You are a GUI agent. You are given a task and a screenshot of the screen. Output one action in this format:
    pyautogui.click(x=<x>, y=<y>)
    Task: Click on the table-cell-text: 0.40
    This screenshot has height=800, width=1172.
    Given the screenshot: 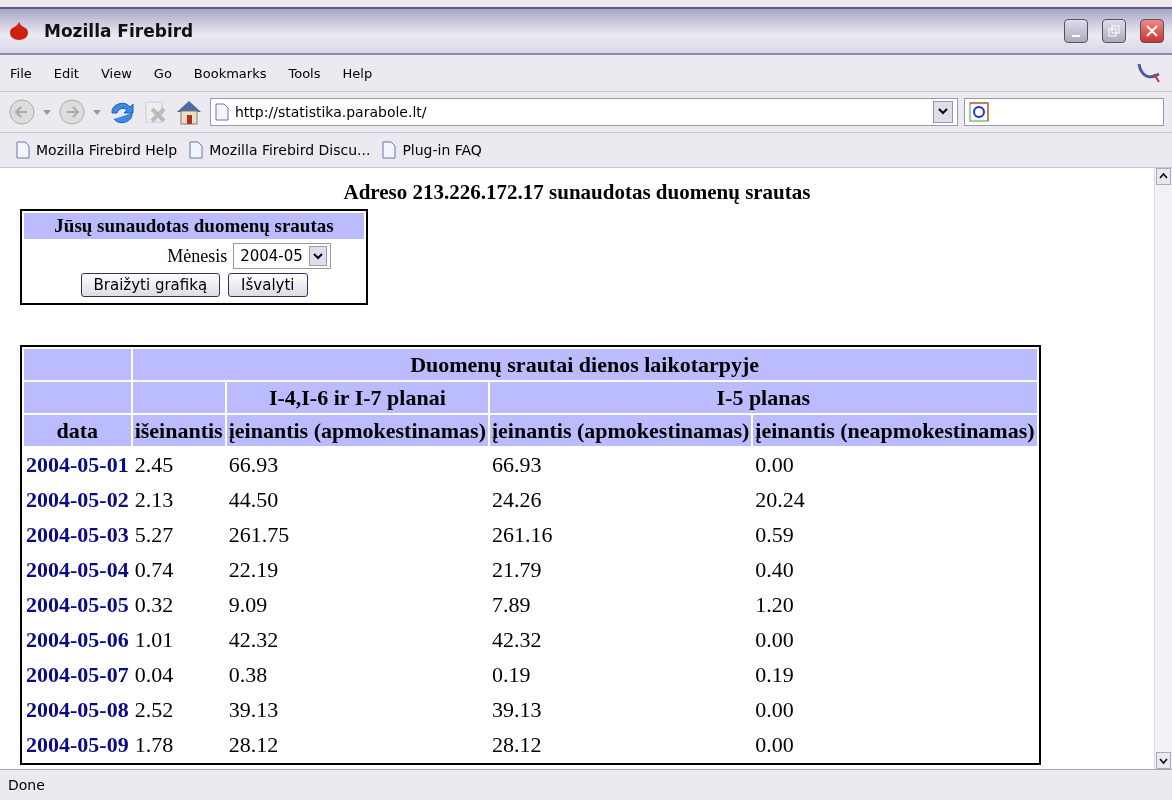 What is the action you would take?
    pyautogui.click(x=774, y=569)
    